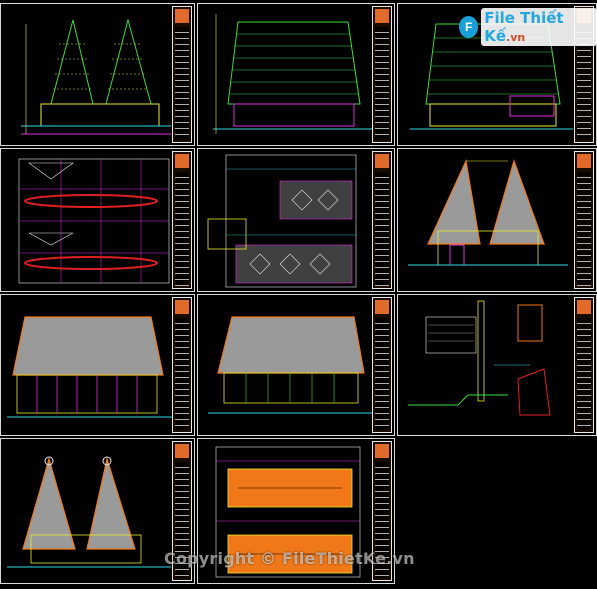 This screenshot has height=589, width=597. What do you see at coordinates (469, 27) in the screenshot?
I see `brand-mark-icon: F` at bounding box center [469, 27].